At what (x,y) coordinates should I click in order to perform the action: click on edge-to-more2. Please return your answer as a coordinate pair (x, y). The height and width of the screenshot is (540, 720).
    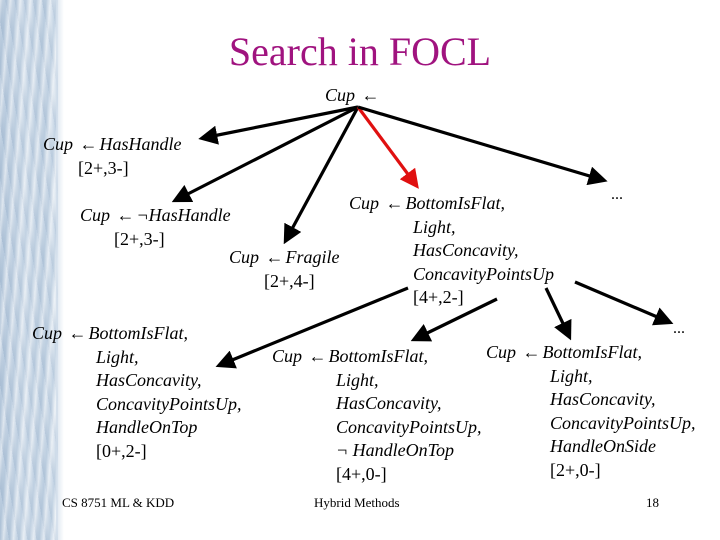
    Looking at the image, I should click on (624, 303).